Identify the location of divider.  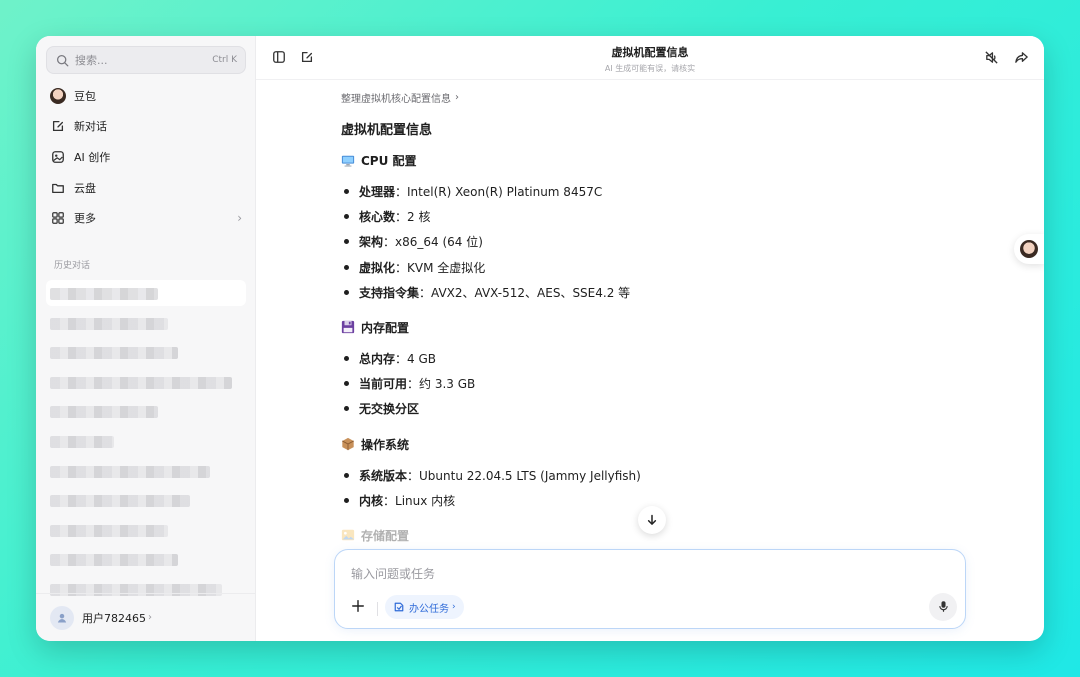
(377, 609).